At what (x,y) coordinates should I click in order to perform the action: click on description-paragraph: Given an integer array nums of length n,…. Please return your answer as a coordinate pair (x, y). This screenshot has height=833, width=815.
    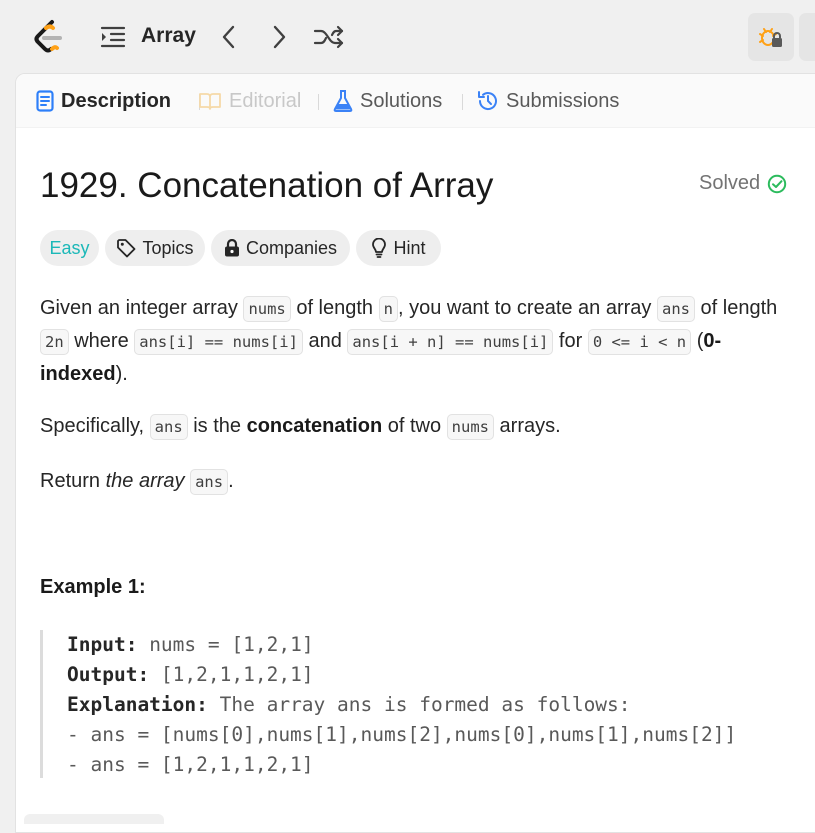
    Looking at the image, I should click on (420, 341).